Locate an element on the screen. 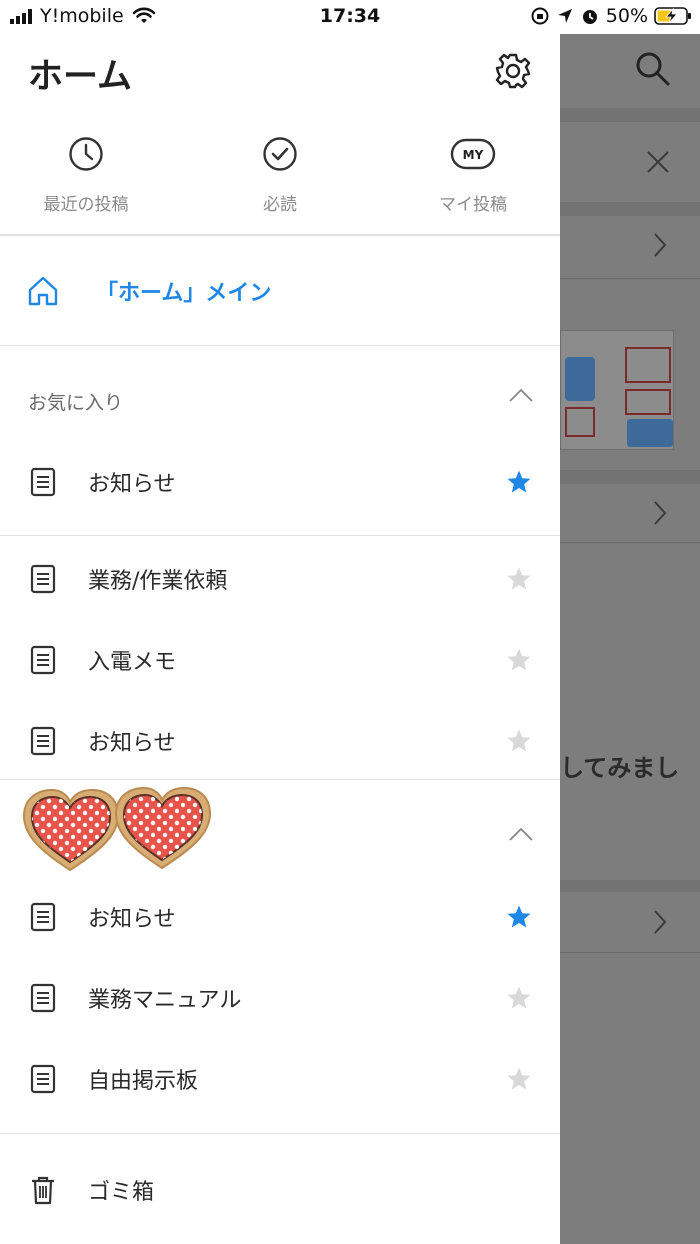  my-posts-button: MY マイ投稿 is located at coordinates (473, 174).